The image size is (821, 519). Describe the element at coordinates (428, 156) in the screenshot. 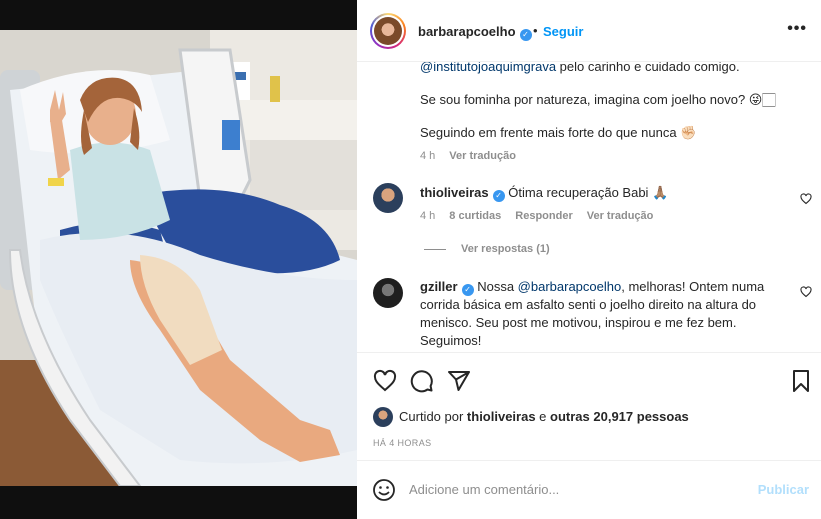

I see `caption-time: 4 h` at that location.